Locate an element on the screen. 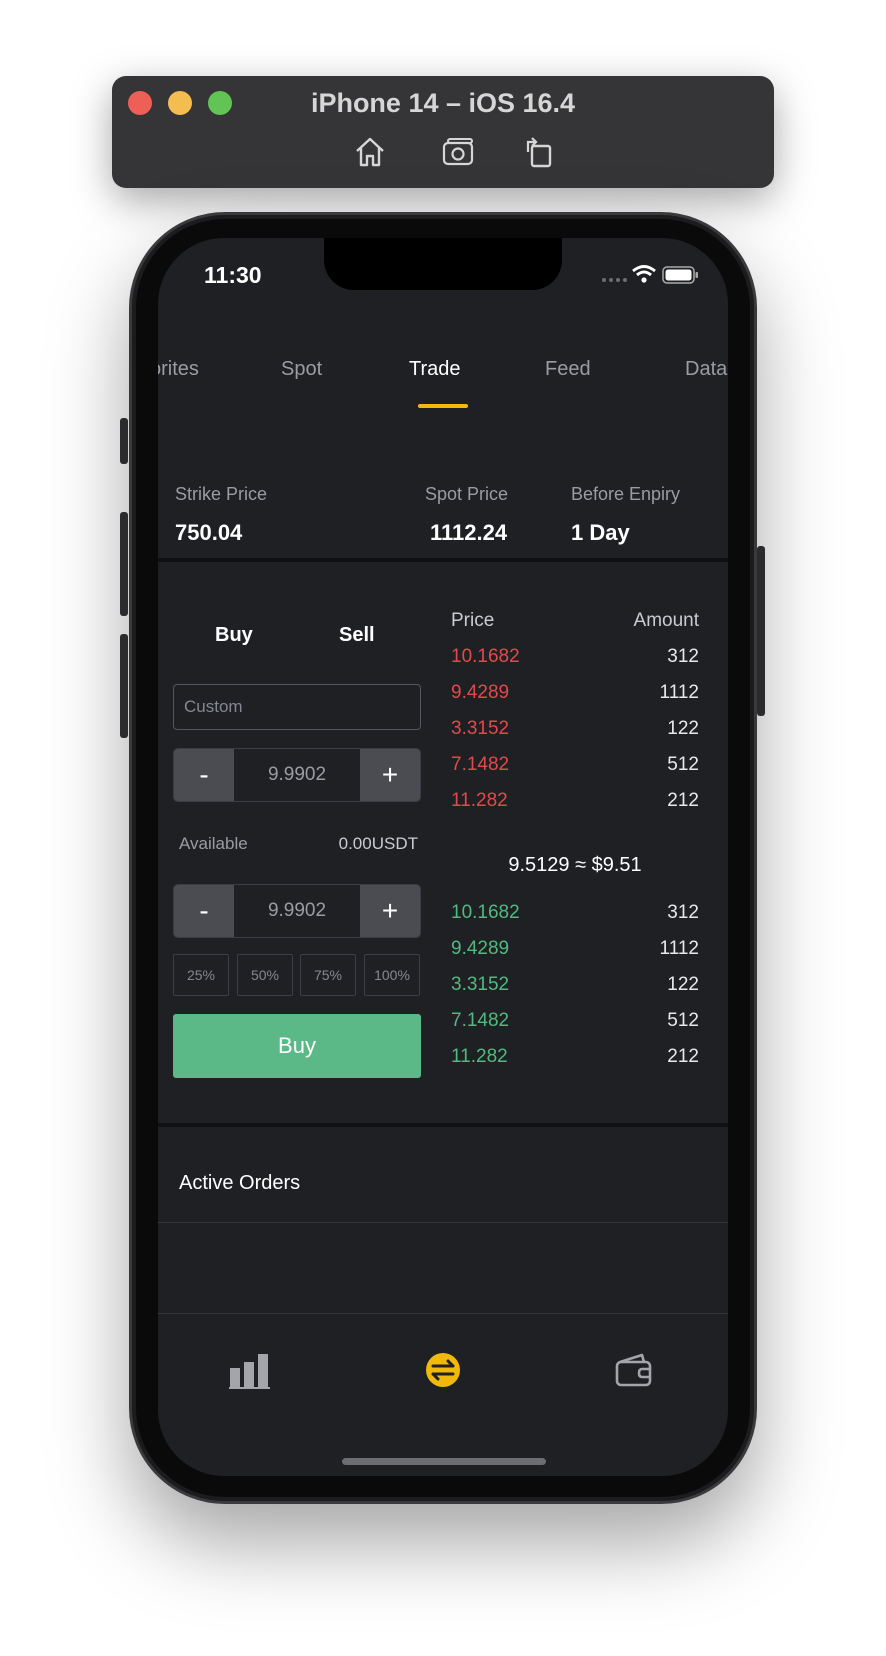  amount-decrement-button: - is located at coordinates (204, 911).